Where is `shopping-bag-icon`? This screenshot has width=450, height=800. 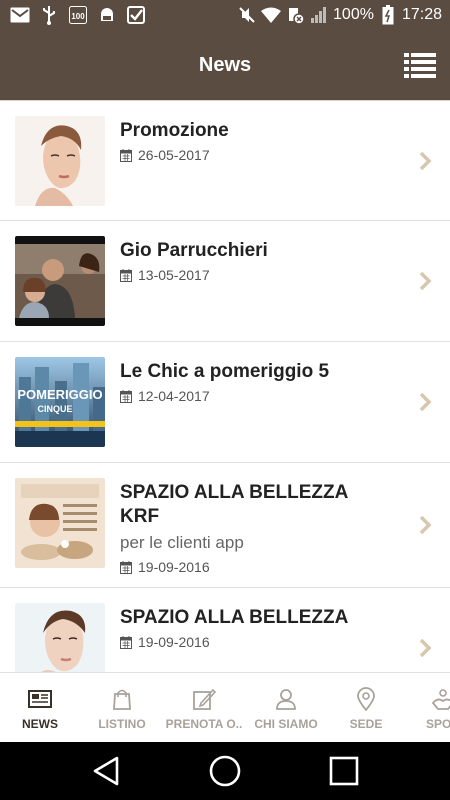
shopping-bag-icon is located at coordinates (122, 699).